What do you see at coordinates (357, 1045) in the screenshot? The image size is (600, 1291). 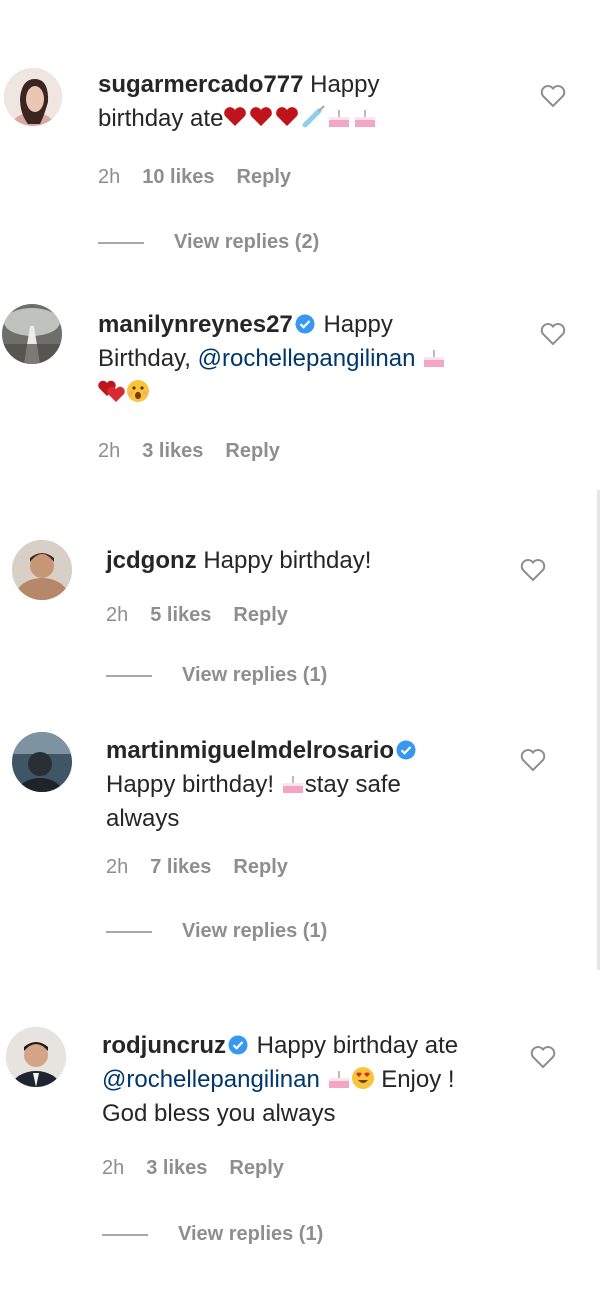 I see `comment-text-line: Happy birthday ate` at bounding box center [357, 1045].